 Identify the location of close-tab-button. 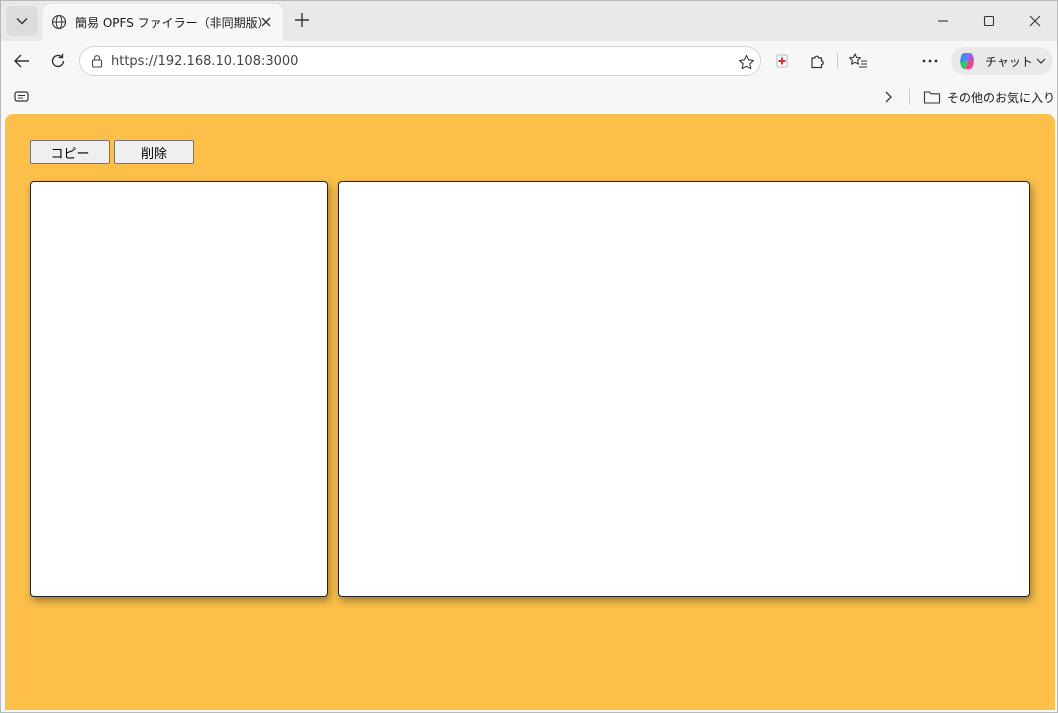
(266, 22).